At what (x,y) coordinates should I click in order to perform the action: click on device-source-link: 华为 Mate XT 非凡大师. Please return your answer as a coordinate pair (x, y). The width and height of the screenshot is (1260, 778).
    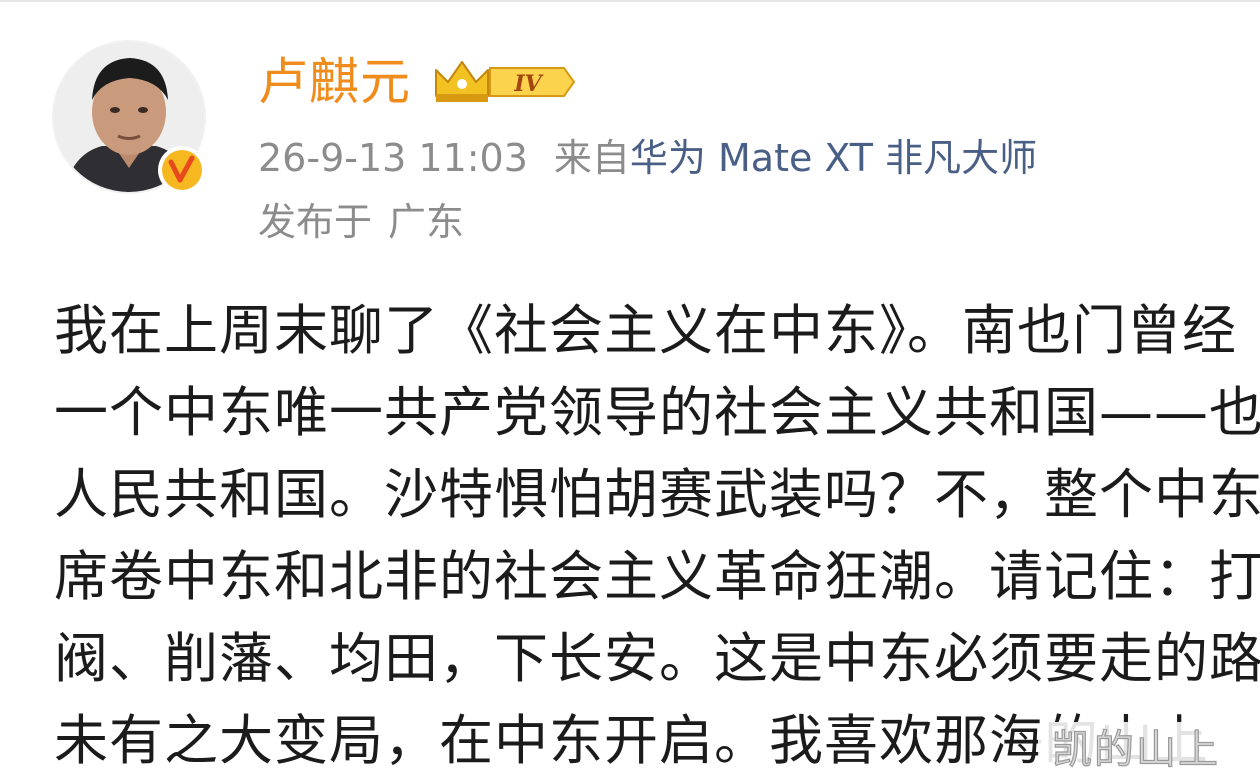
    Looking at the image, I should click on (833, 158).